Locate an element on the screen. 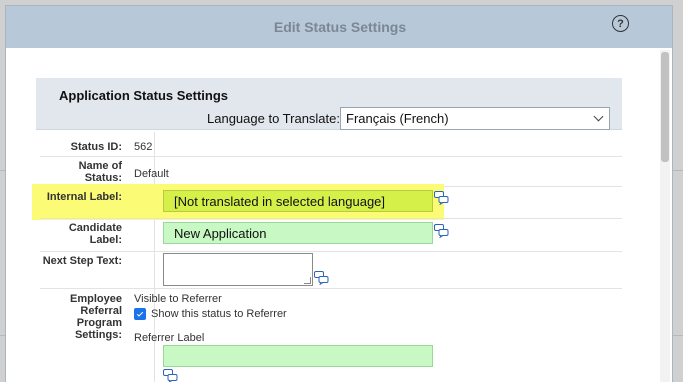 The width and height of the screenshot is (683, 382). scrollbar-thumb is located at coordinates (665, 107).